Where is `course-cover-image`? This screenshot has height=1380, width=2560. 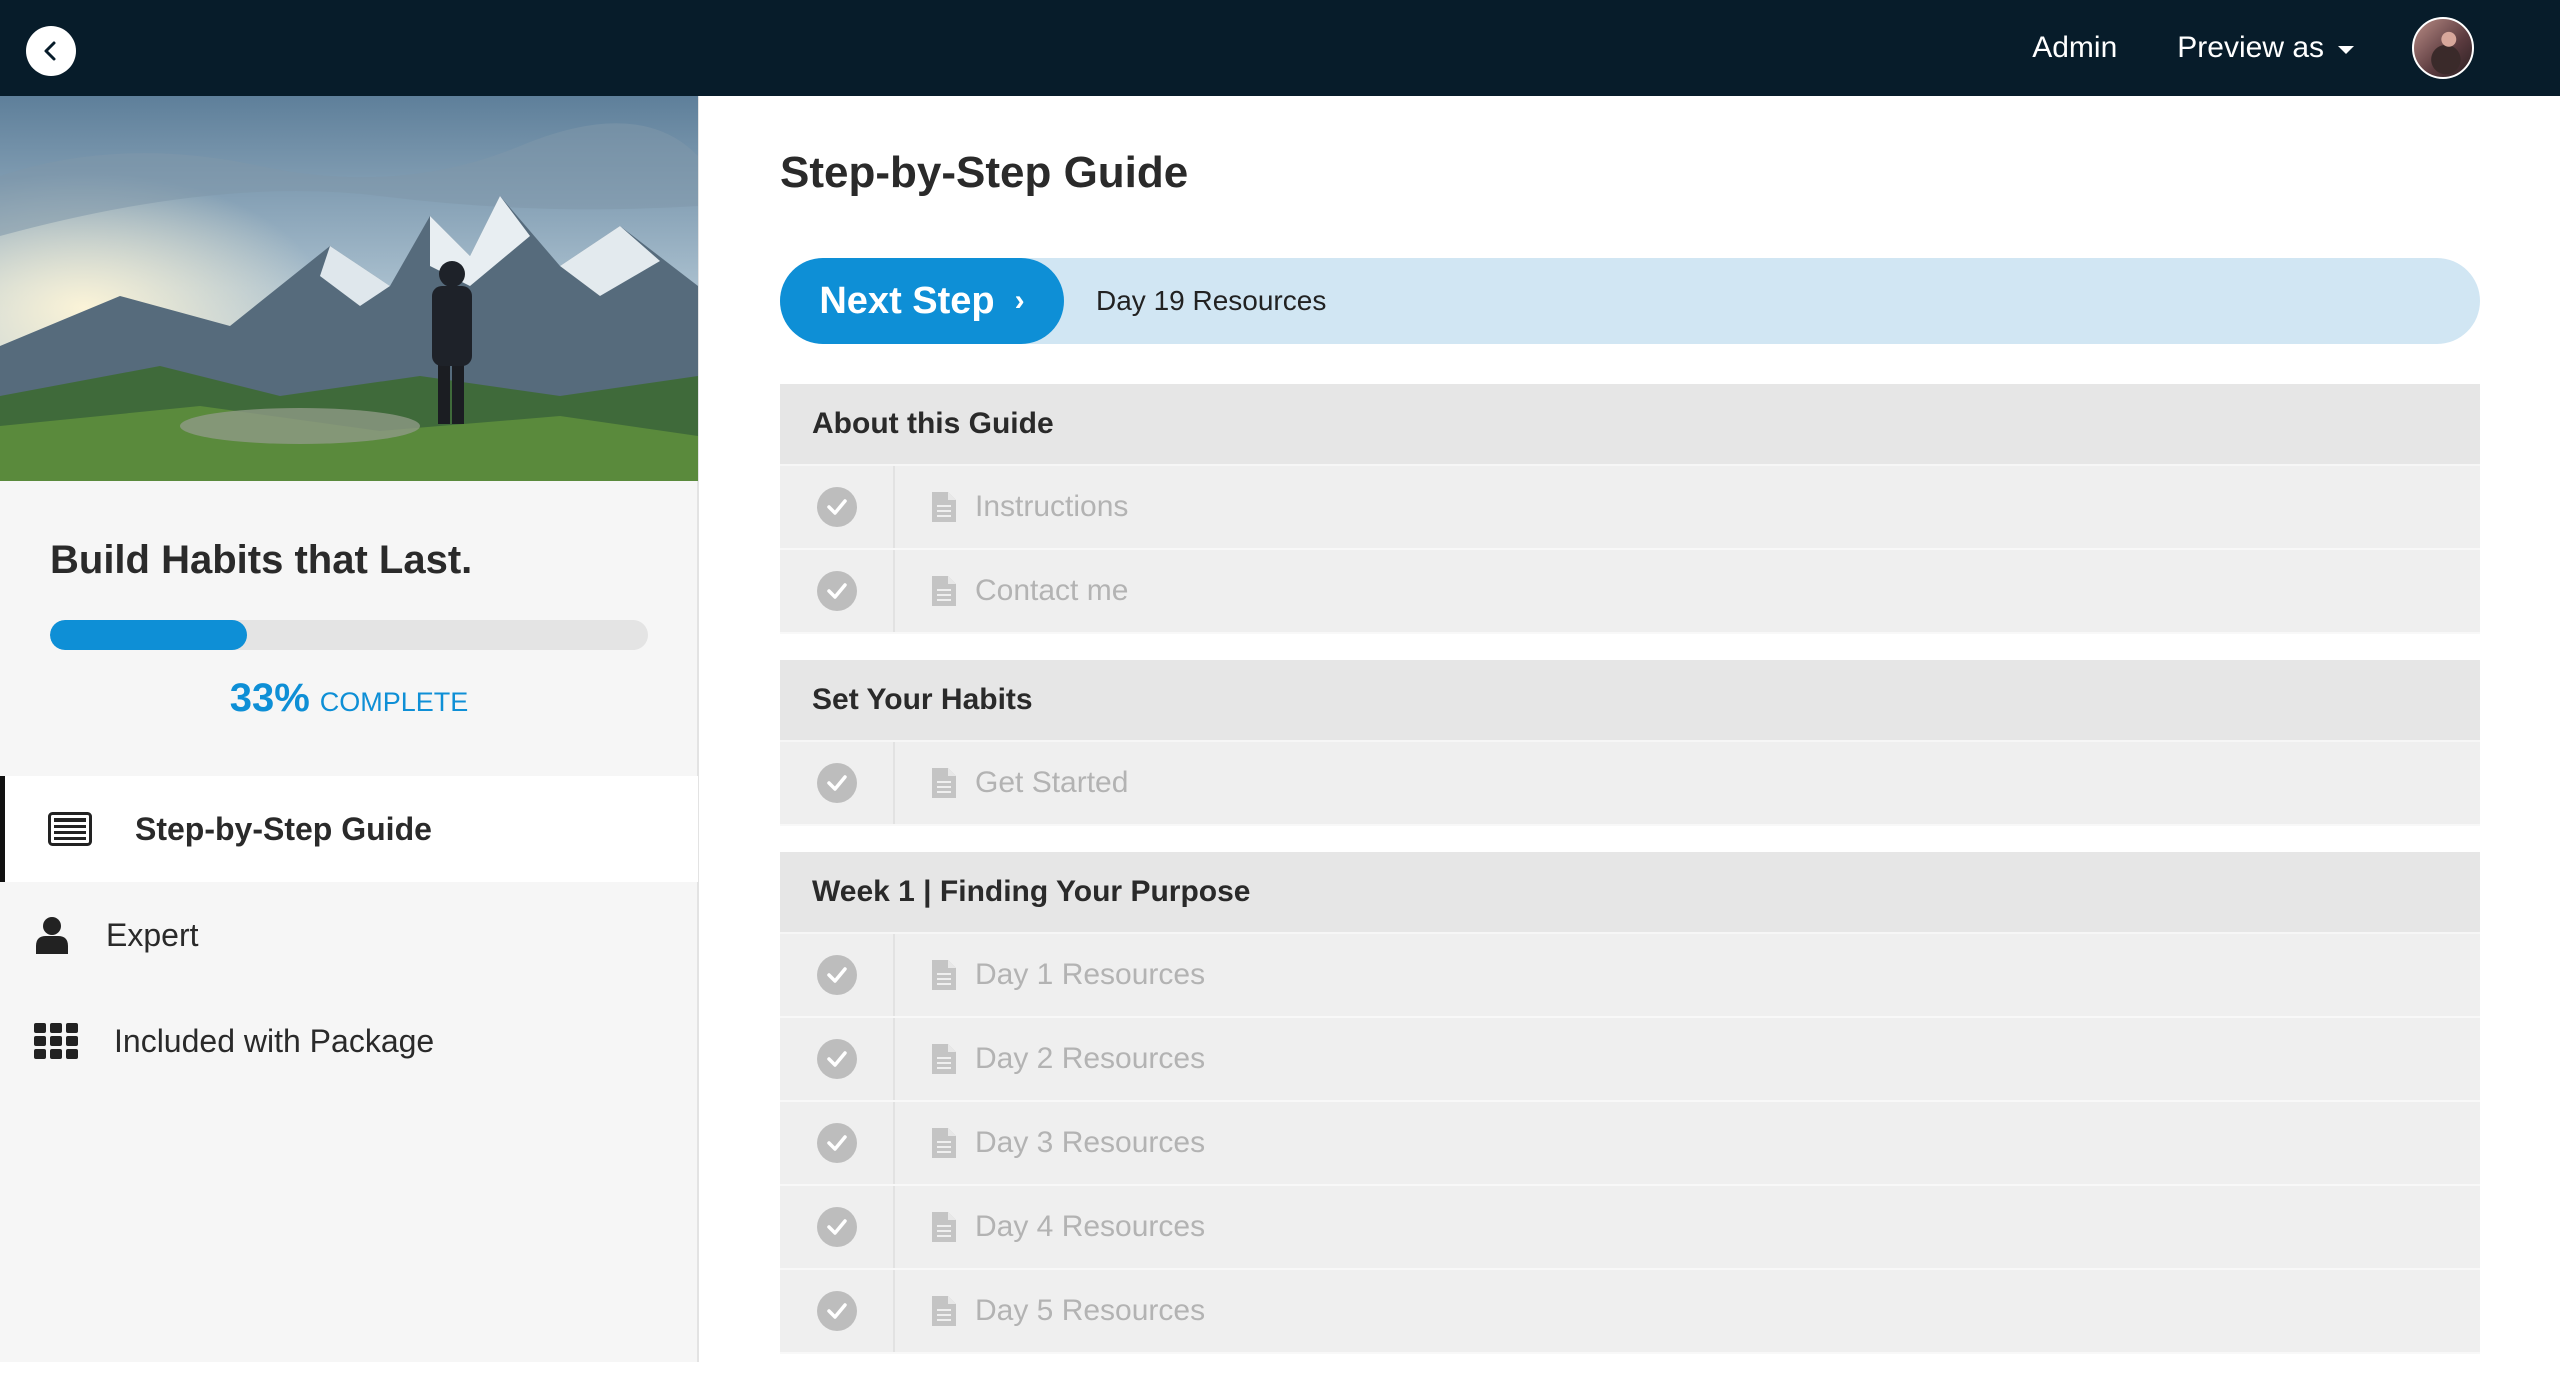
course-cover-image is located at coordinates (349, 288).